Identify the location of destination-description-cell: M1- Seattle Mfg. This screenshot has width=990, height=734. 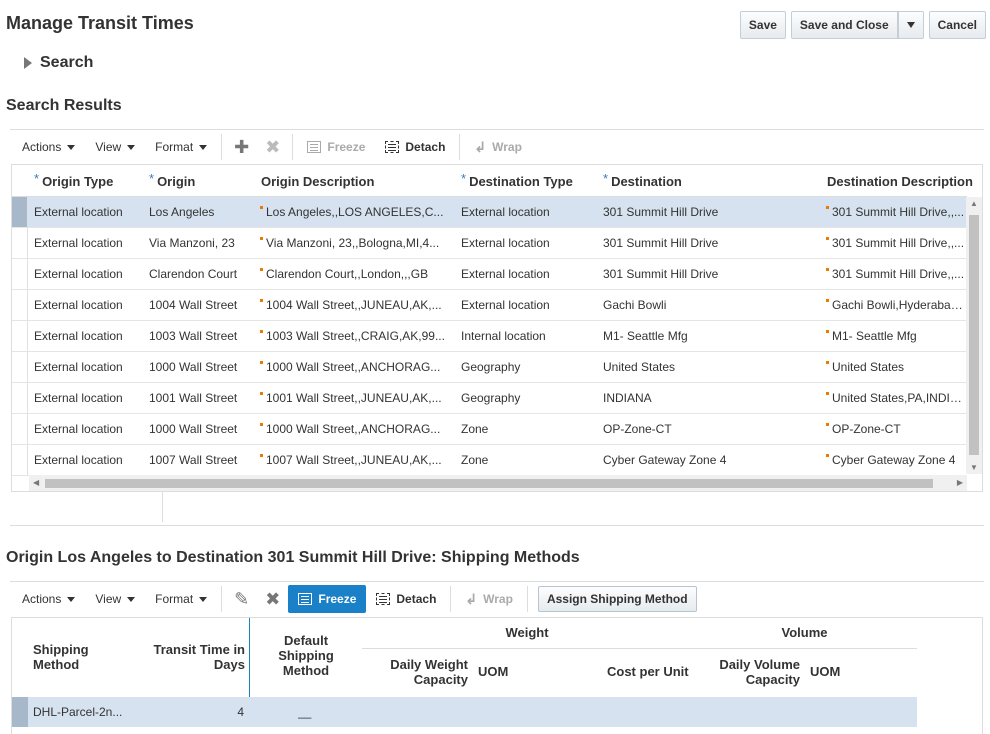
(896, 336).